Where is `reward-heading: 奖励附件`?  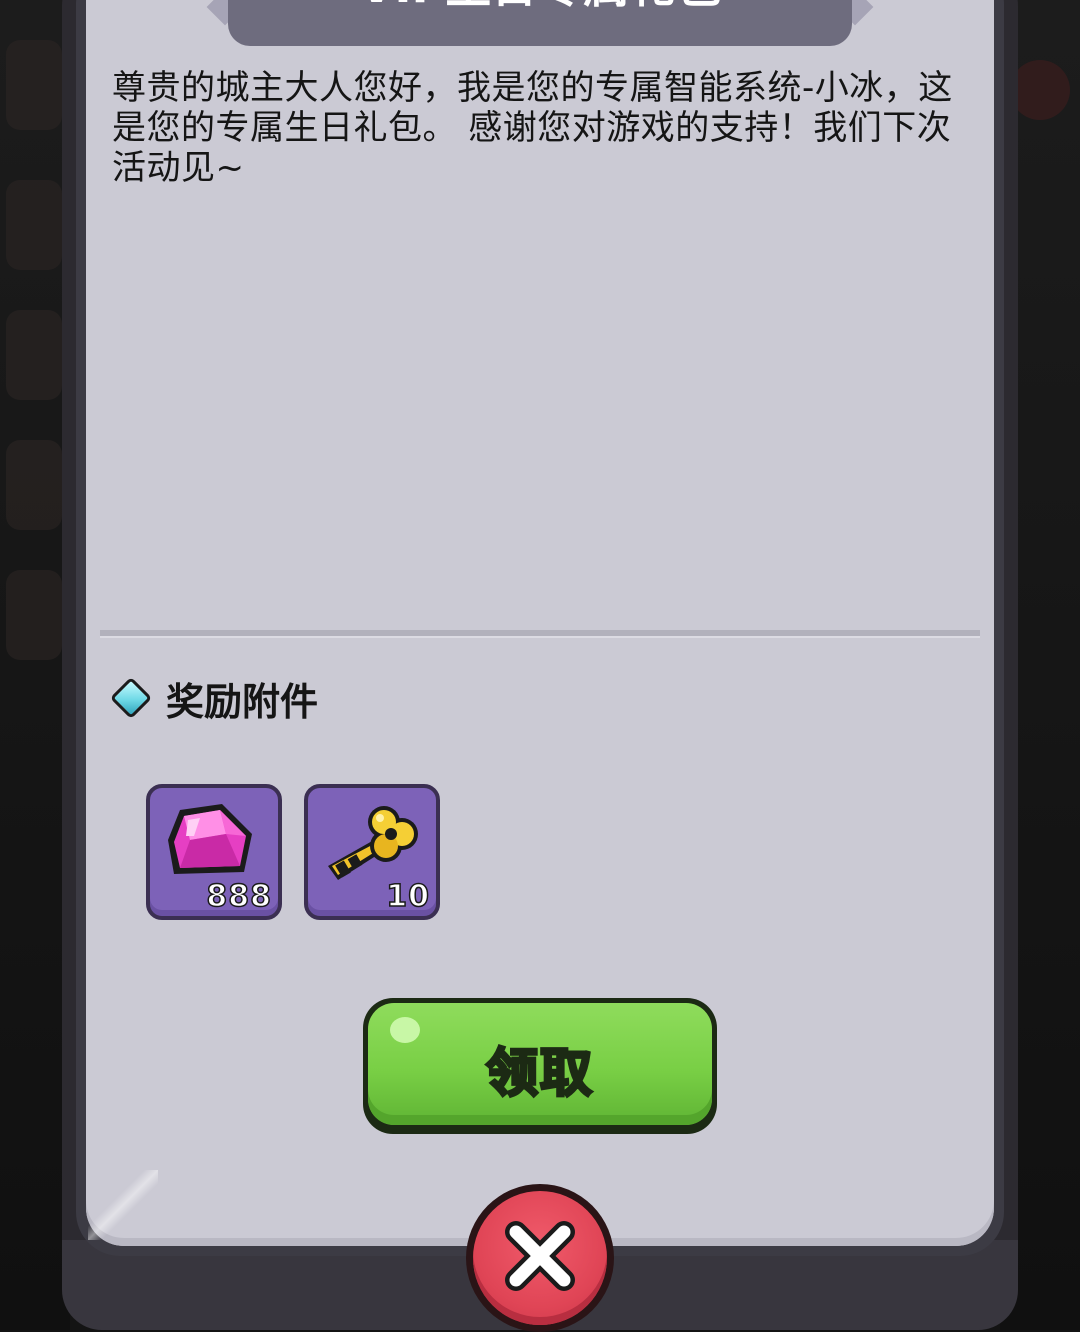
reward-heading: 奖励附件 is located at coordinates (213, 699).